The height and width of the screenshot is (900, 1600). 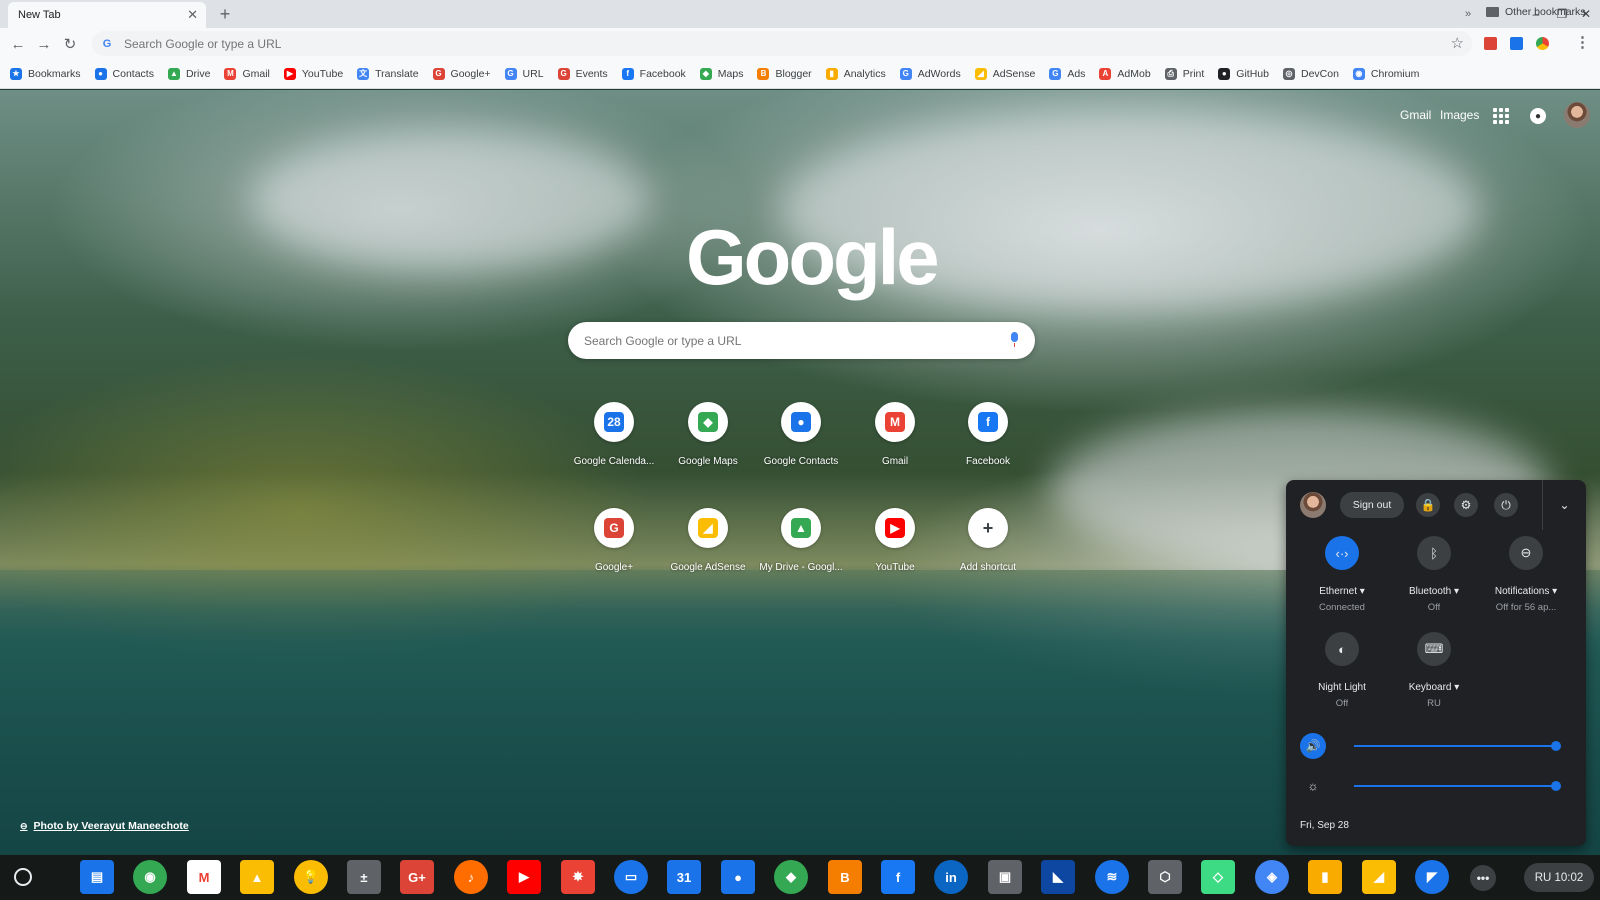 I want to click on extension-chrome-icon, so click(x=1542, y=43).